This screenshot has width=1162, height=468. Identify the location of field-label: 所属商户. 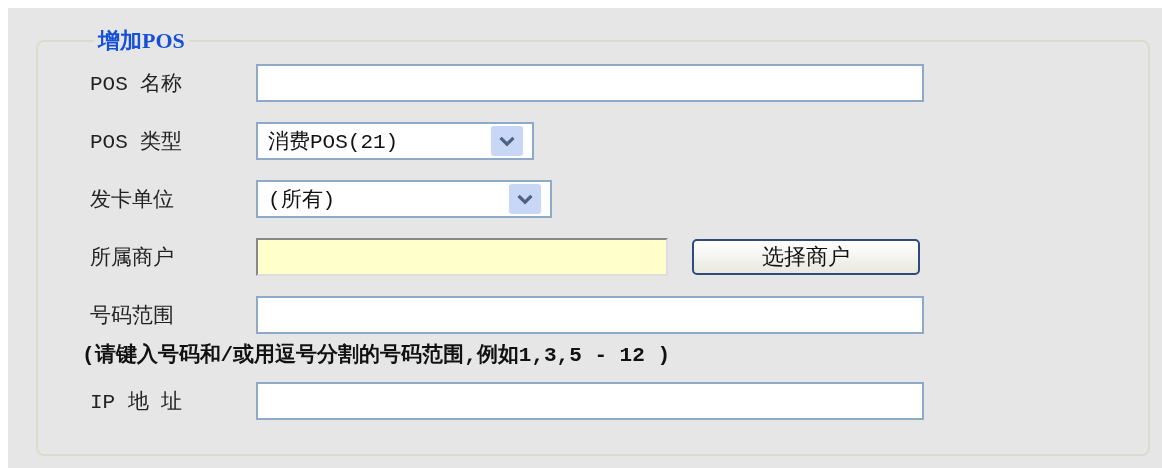
(132, 258).